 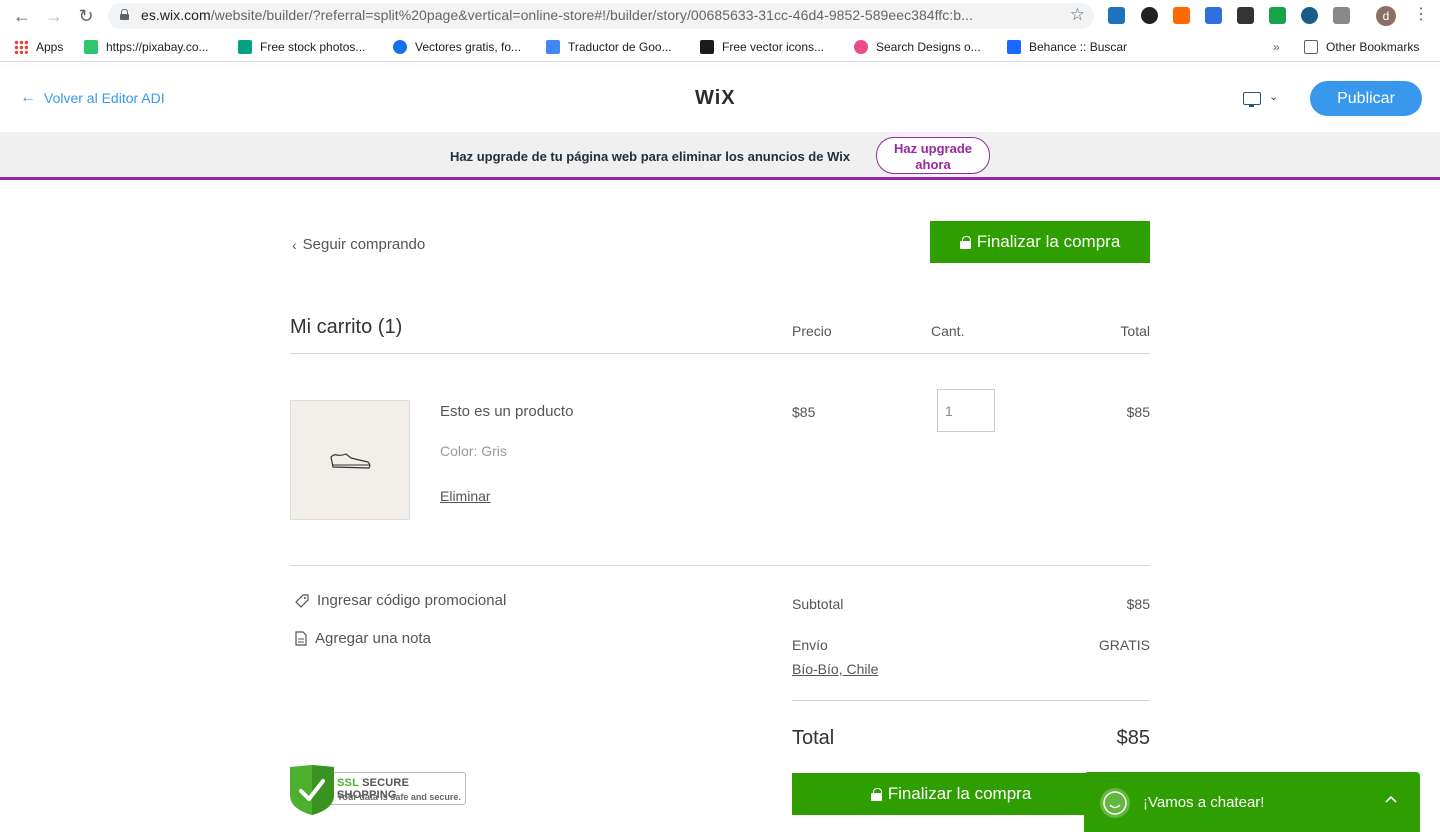 I want to click on note-icon, so click(x=301, y=638).